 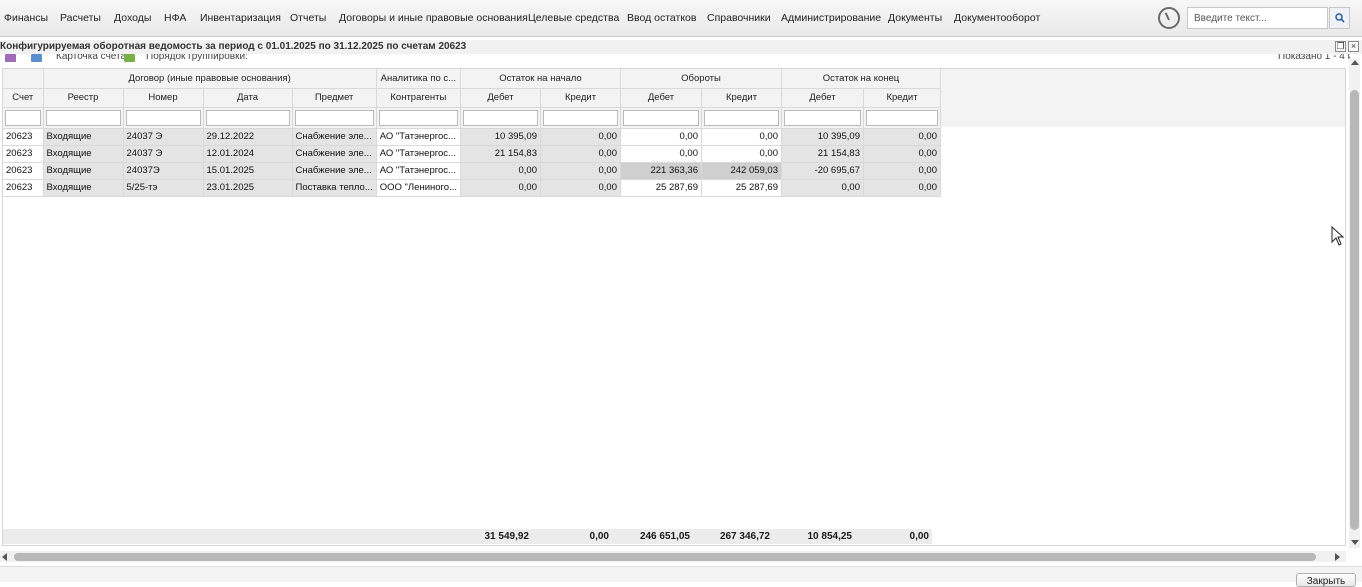 I want to click on scroll-up-icon, so click(x=1355, y=62).